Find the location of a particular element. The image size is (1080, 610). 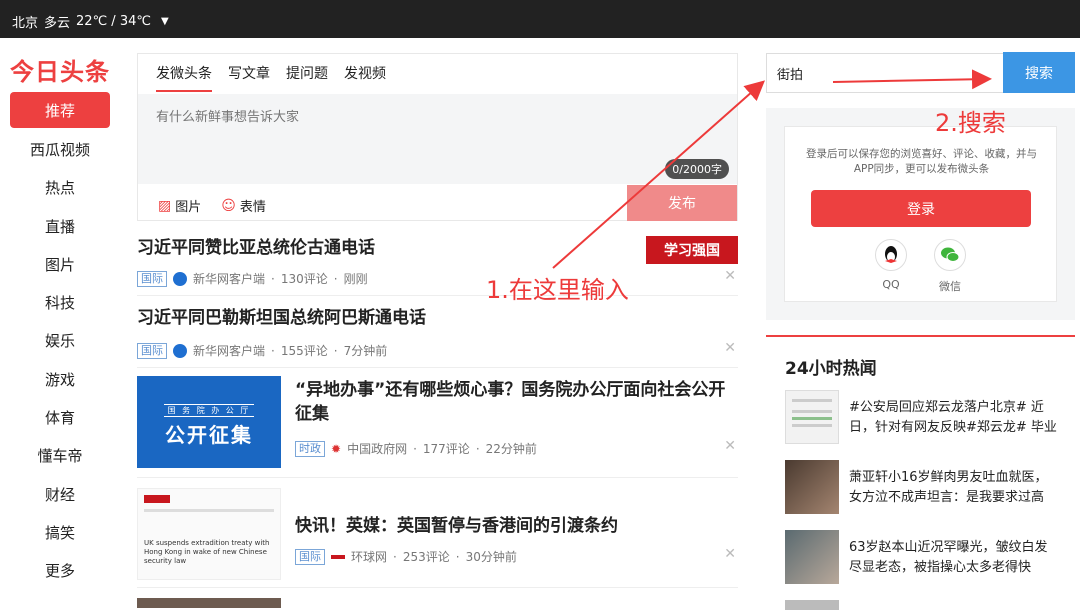

publish-time: 7分钟前 is located at coordinates (365, 351).